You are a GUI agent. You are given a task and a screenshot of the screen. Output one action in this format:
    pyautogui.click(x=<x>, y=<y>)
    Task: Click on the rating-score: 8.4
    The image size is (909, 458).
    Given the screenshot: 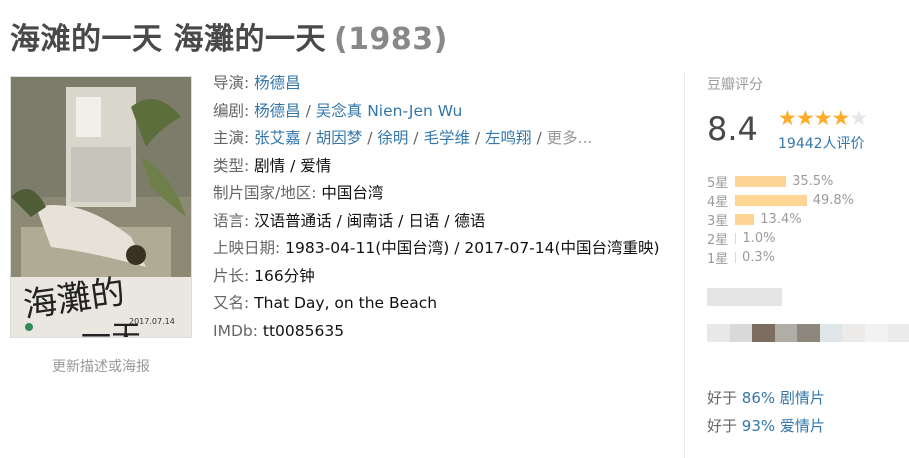 What is the action you would take?
    pyautogui.click(x=732, y=129)
    